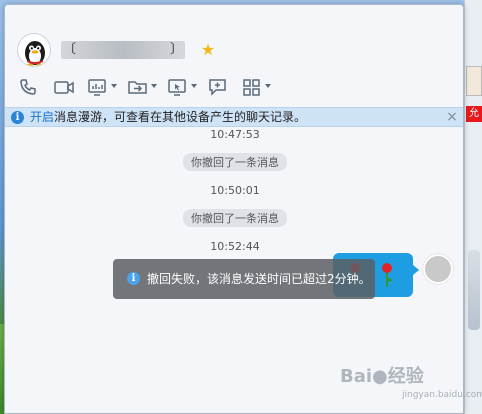  What do you see at coordinates (235, 246) in the screenshot?
I see `message-timestamp: 10:52:44` at bounding box center [235, 246].